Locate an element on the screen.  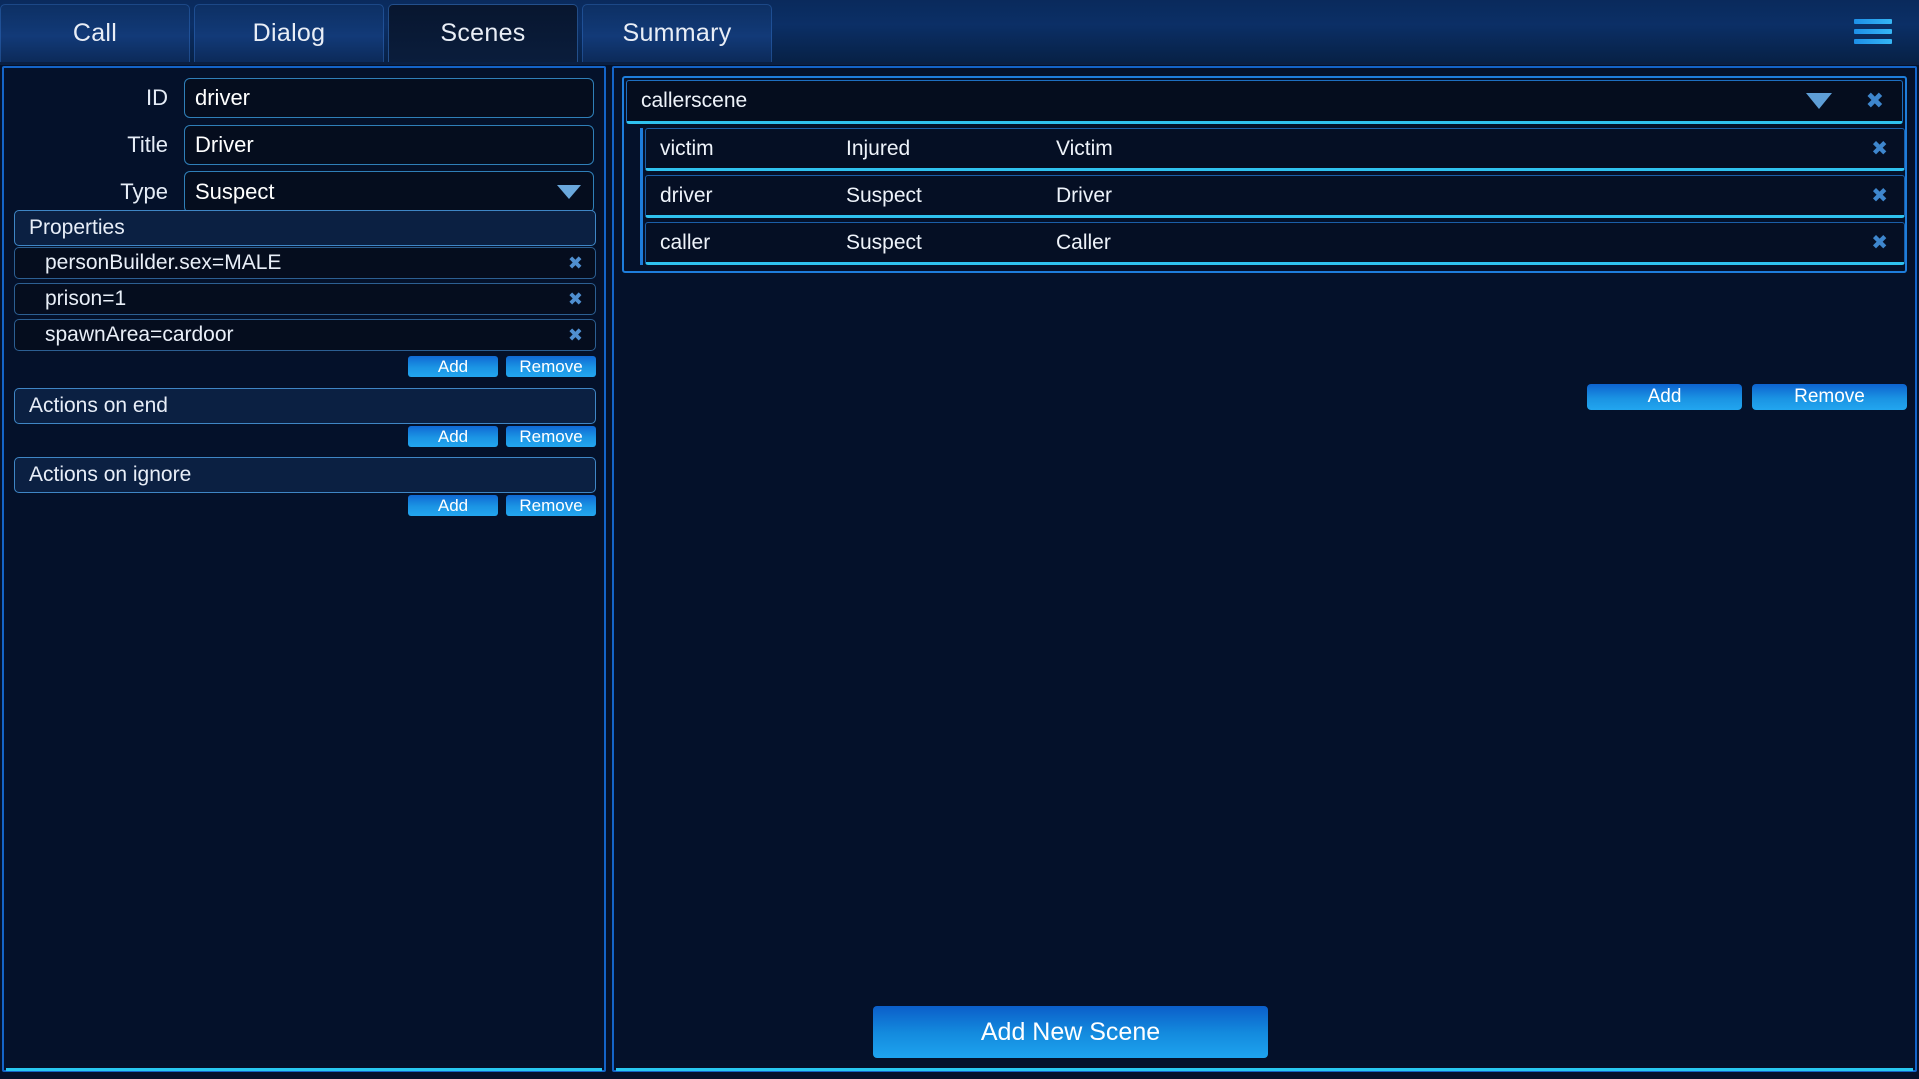
list-item: personBuilder.sex=MALE ✖ is located at coordinates (305, 263).